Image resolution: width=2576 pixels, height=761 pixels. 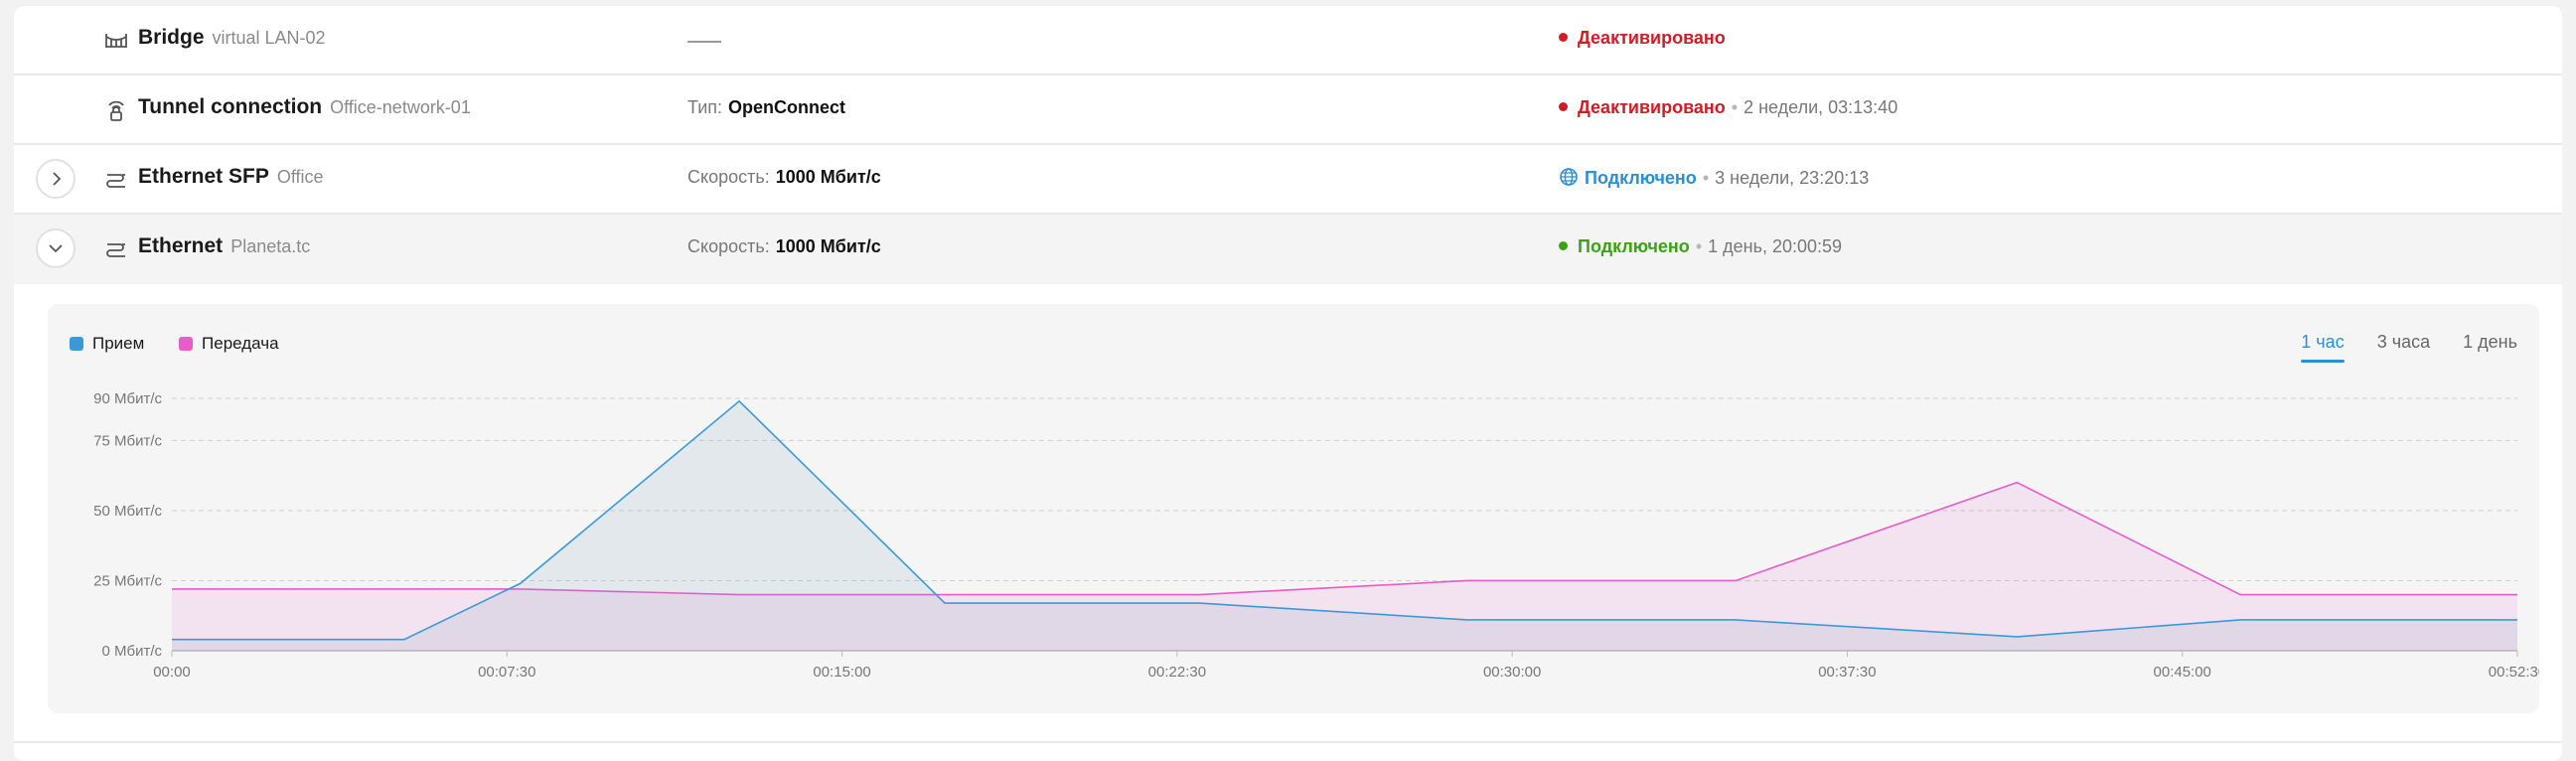 I want to click on x-tick-label: 00:37:30, so click(x=1847, y=672).